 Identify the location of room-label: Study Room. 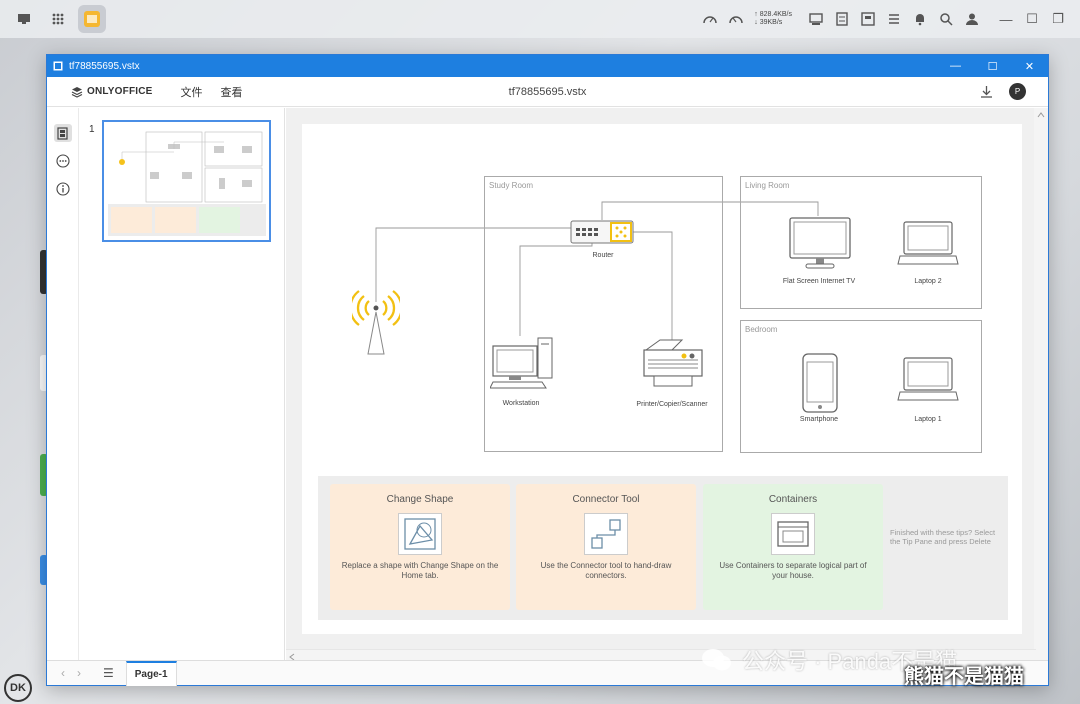
(511, 185).